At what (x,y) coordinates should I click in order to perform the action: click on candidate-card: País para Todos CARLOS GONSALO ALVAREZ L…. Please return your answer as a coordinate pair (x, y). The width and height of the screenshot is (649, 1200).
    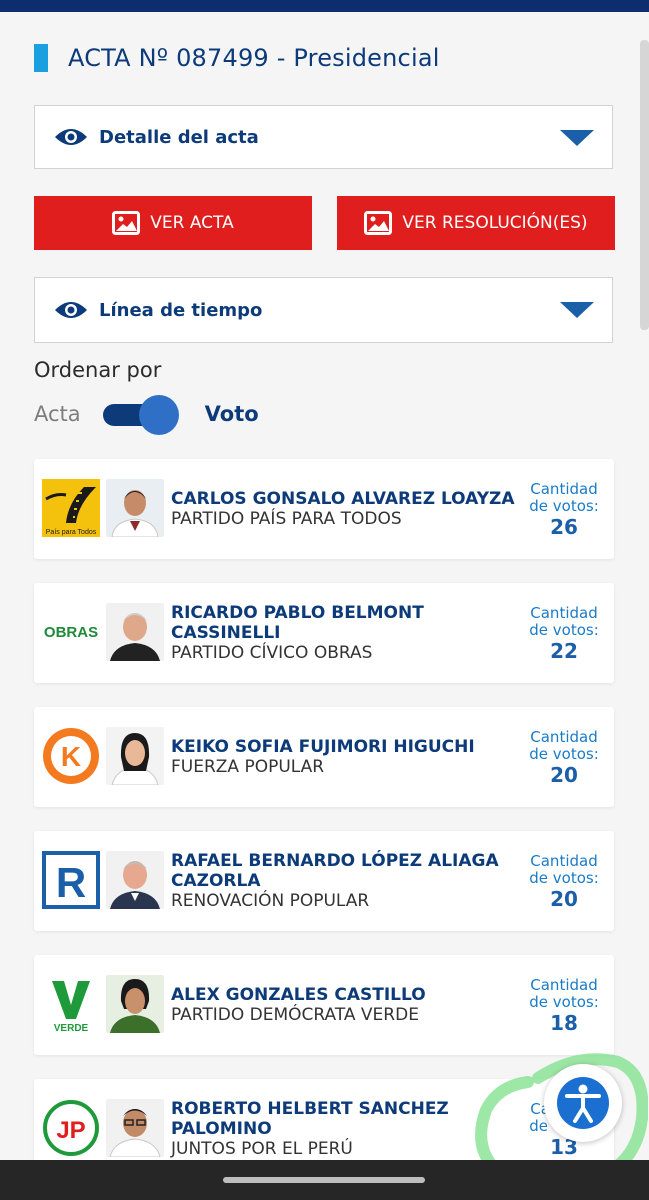
    Looking at the image, I should click on (324, 509).